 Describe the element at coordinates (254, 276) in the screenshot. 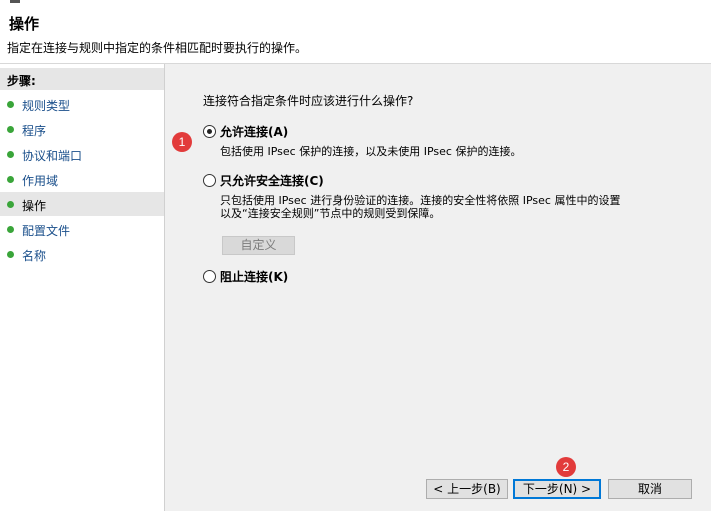

I see `block-label: 阻止连接(K)` at that location.